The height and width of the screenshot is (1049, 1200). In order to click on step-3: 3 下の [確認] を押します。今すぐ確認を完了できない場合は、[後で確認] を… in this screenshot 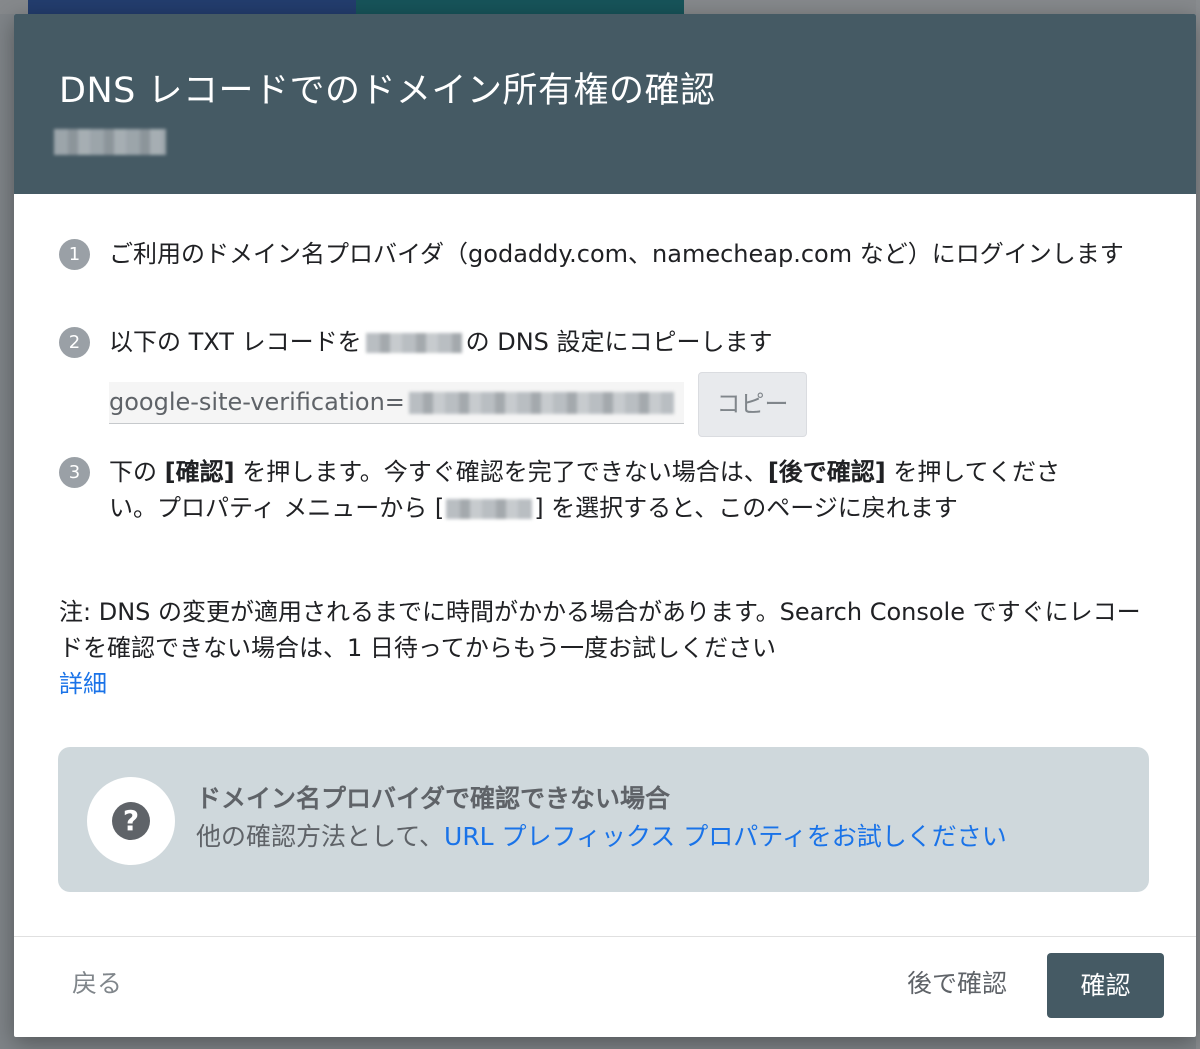, I will do `click(606, 490)`.